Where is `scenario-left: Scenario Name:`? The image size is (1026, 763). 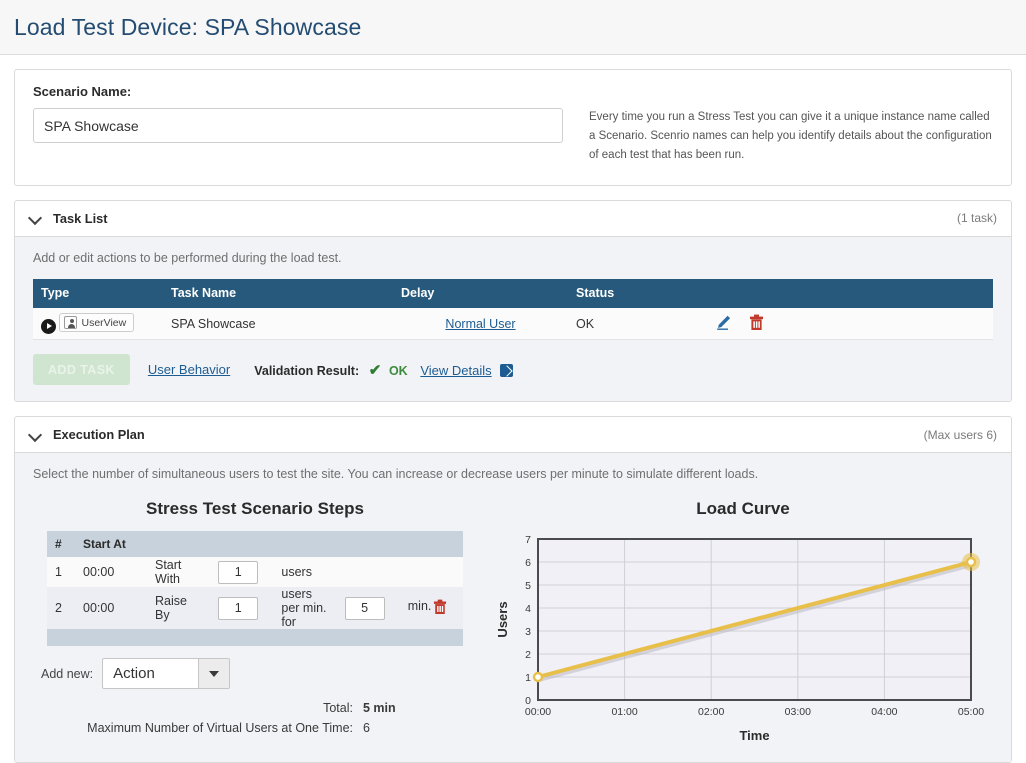 scenario-left: Scenario Name: is located at coordinates (298, 124).